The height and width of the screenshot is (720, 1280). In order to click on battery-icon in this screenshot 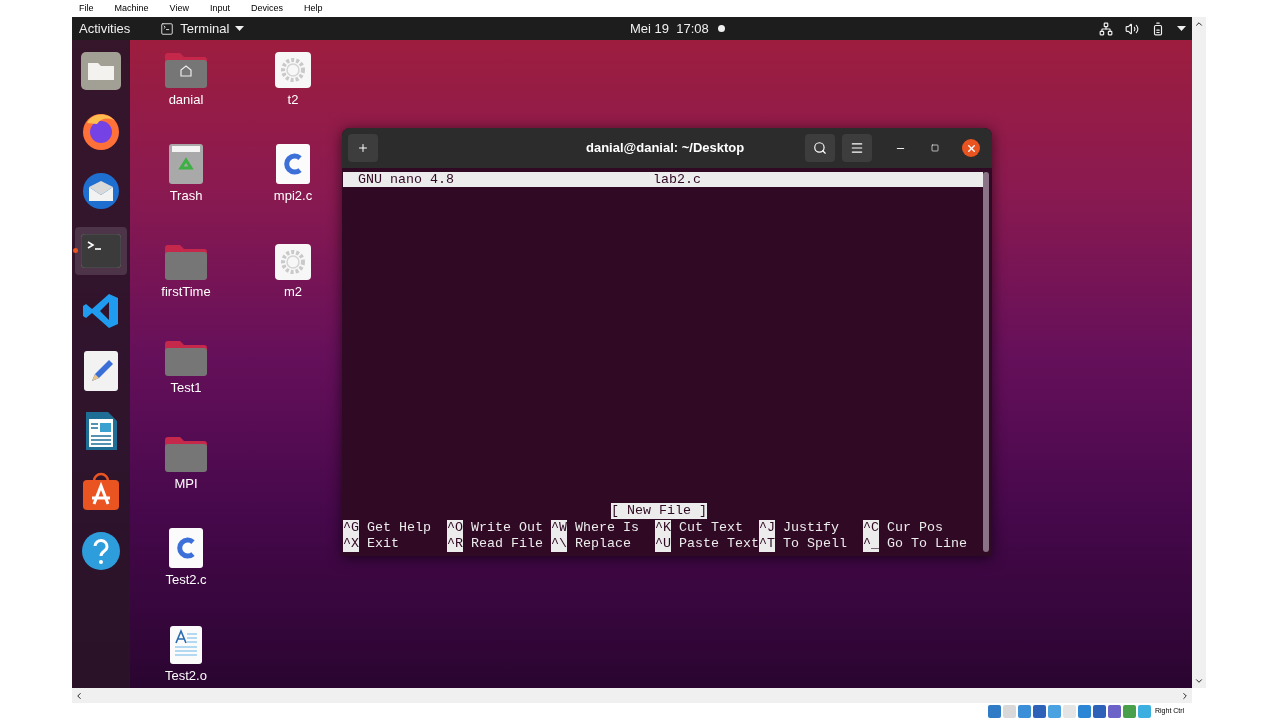, I will do `click(1158, 28)`.